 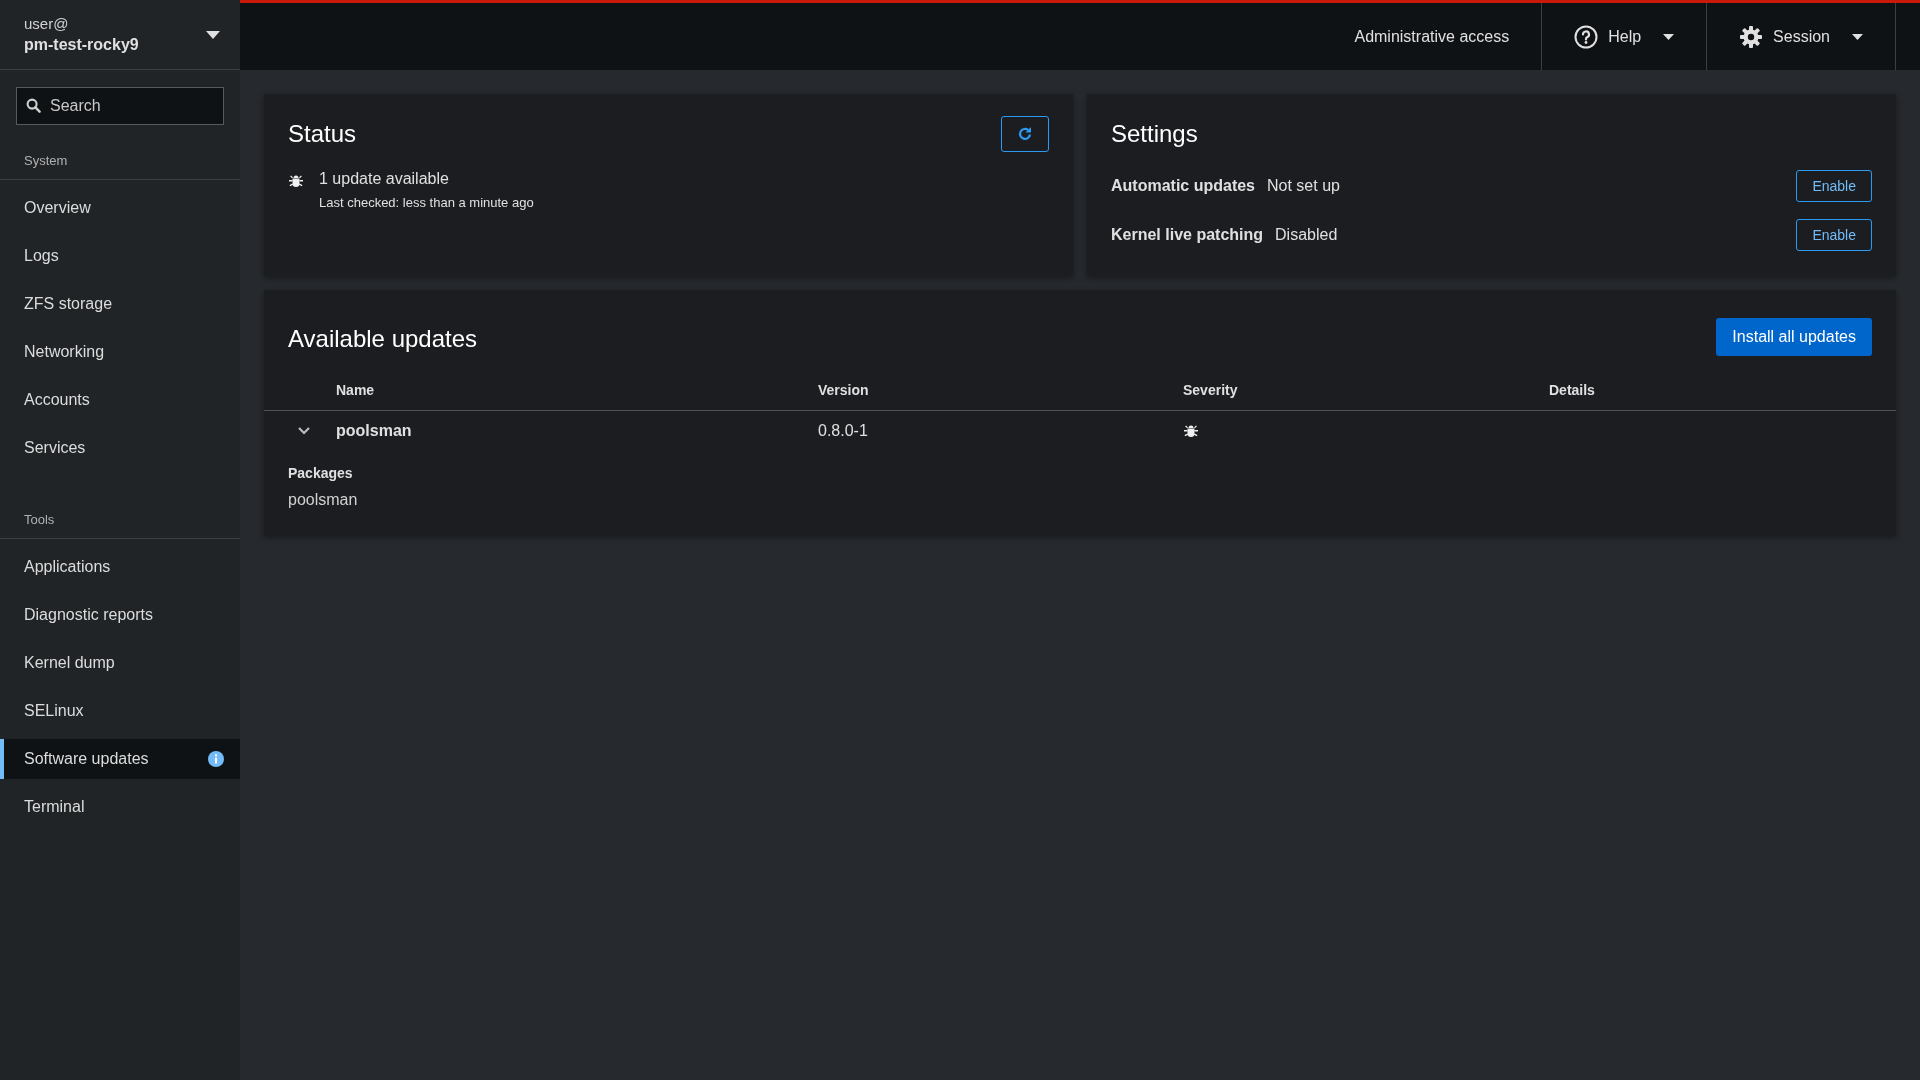 What do you see at coordinates (120, 400) in the screenshot?
I see `nav-item: Accounts` at bounding box center [120, 400].